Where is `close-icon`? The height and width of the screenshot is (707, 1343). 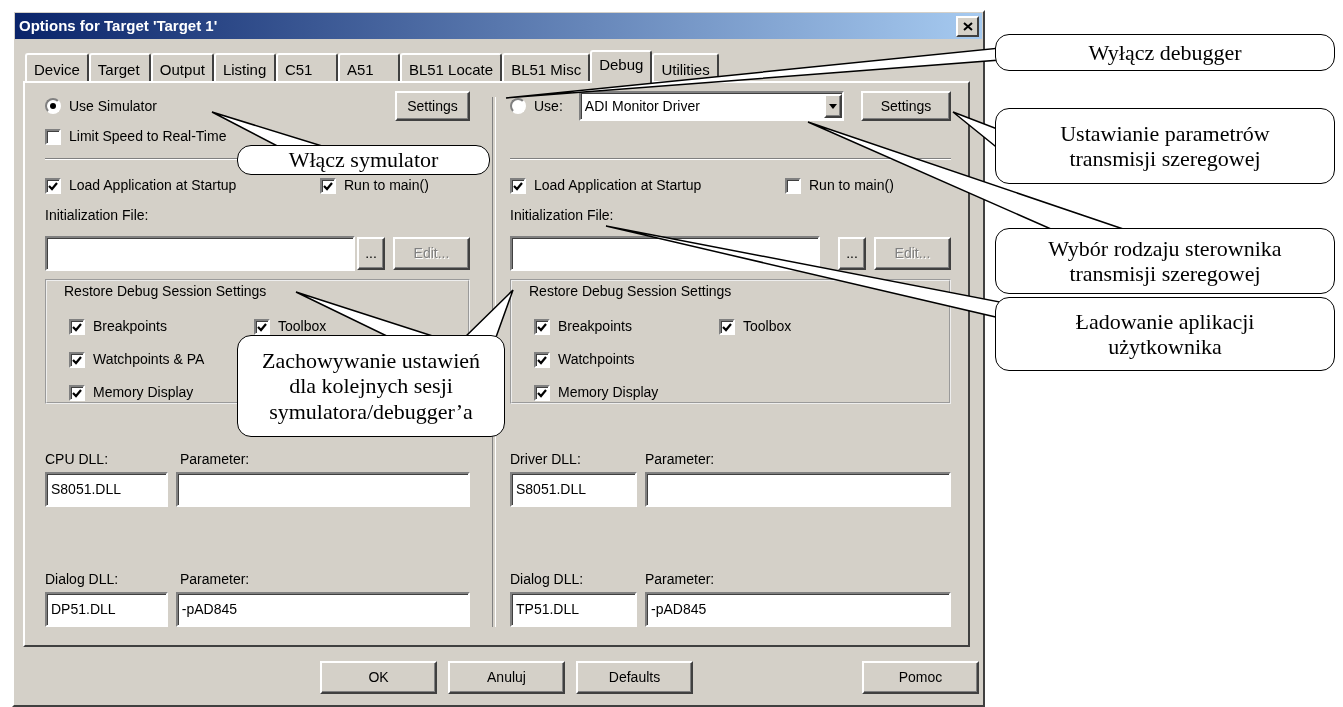
close-icon is located at coordinates (967, 26).